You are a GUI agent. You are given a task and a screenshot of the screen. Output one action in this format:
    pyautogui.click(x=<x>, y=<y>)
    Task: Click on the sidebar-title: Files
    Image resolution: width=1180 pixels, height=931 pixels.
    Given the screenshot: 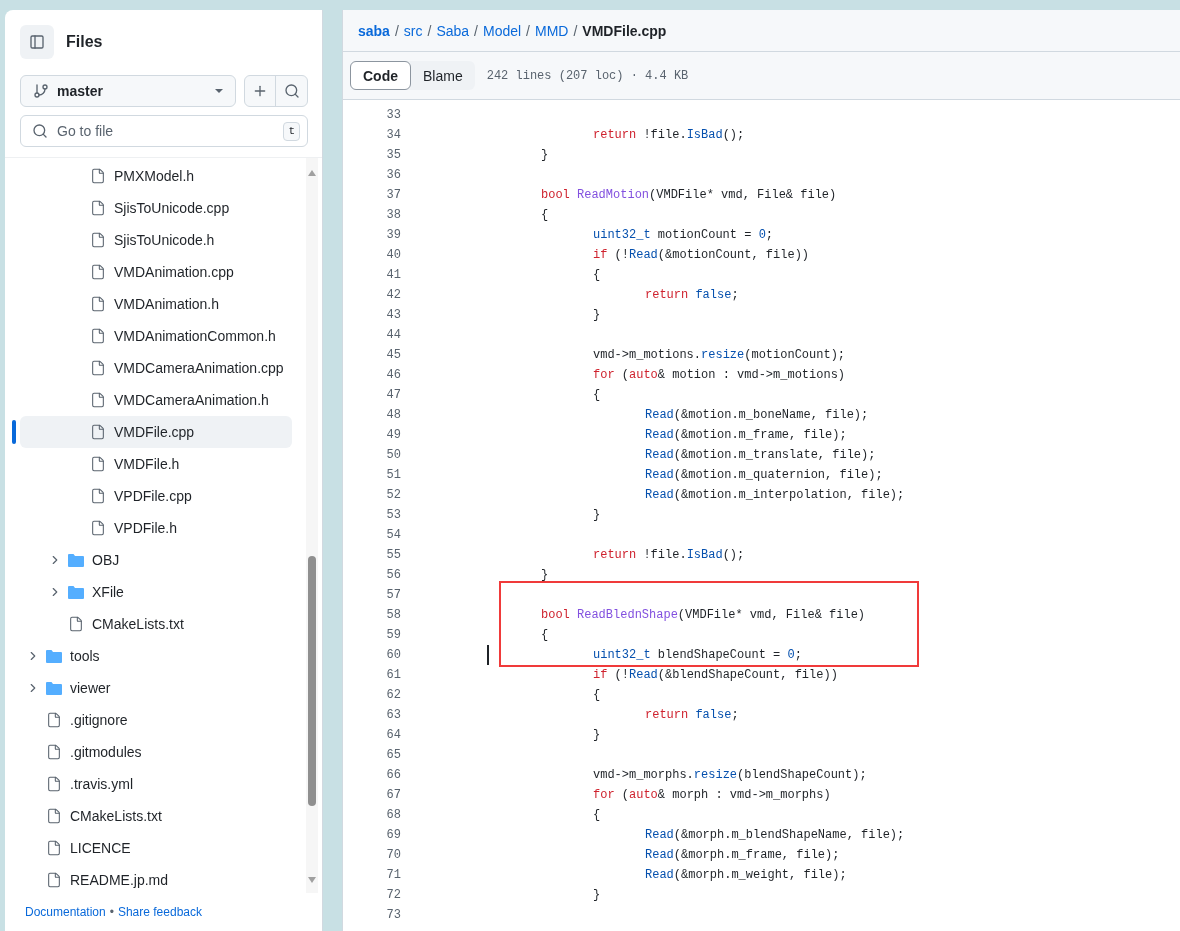 What is the action you would take?
    pyautogui.click(x=84, y=42)
    